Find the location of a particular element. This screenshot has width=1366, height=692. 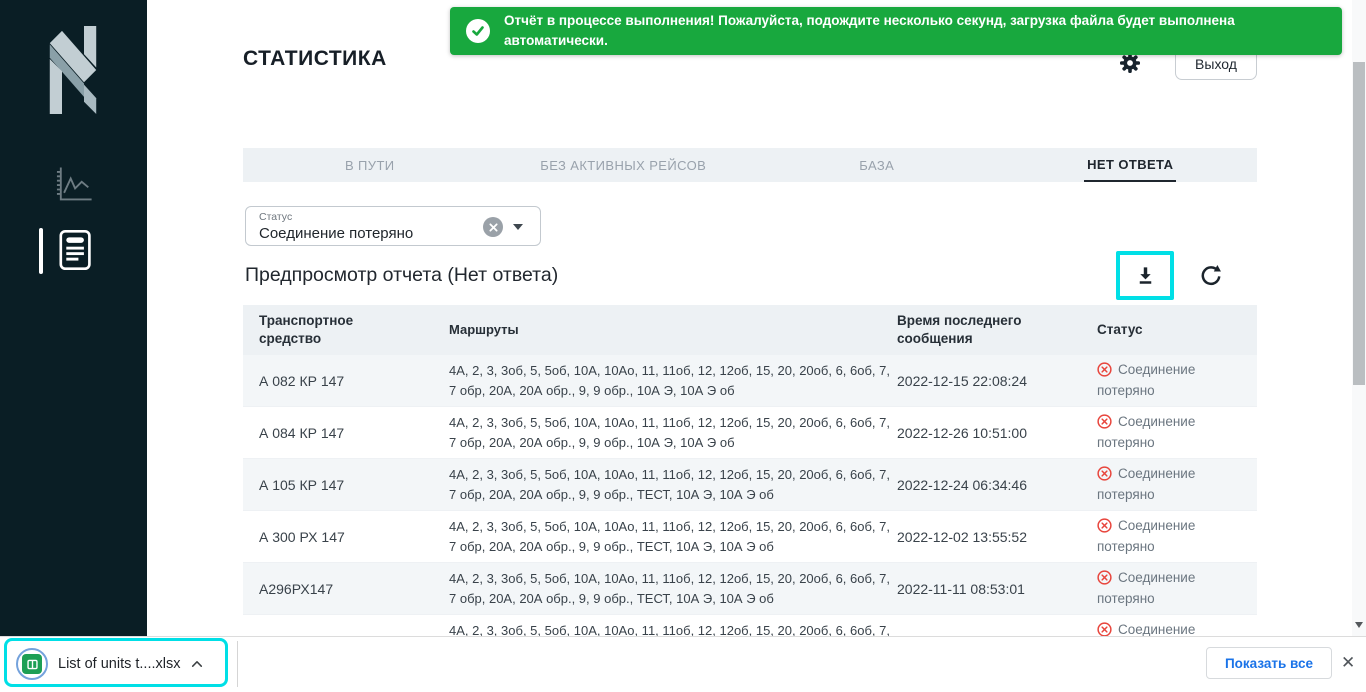

download-report-highlight-box is located at coordinates (1145, 275).